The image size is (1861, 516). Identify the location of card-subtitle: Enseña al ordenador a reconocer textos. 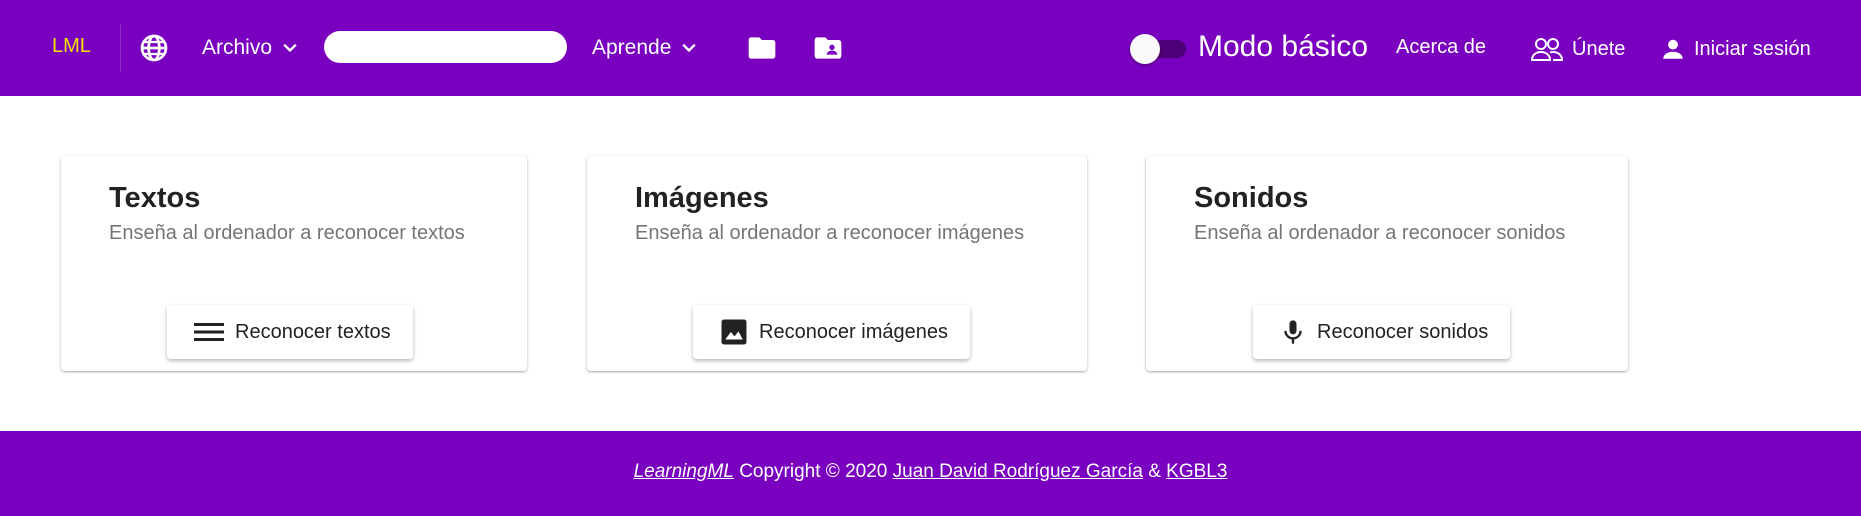
(287, 233).